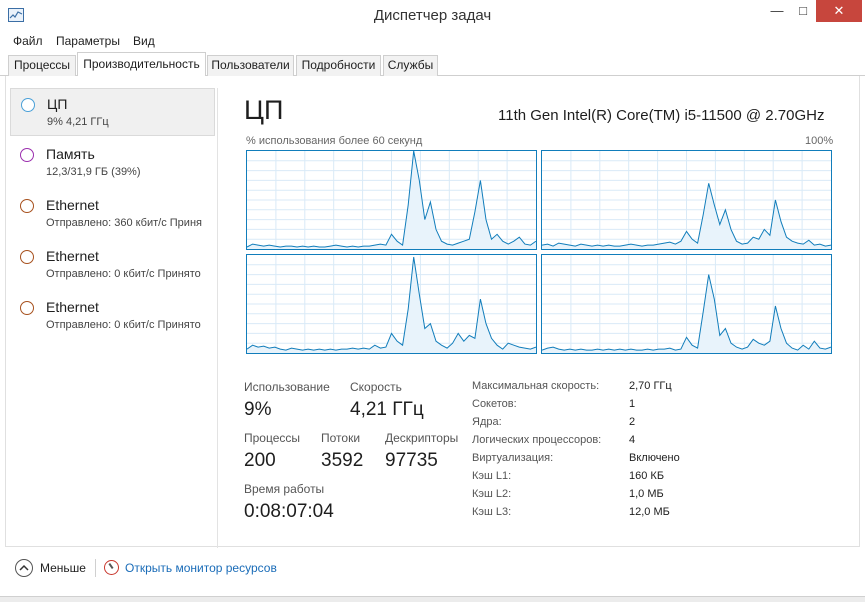  I want to click on footer-divider, so click(95, 568).